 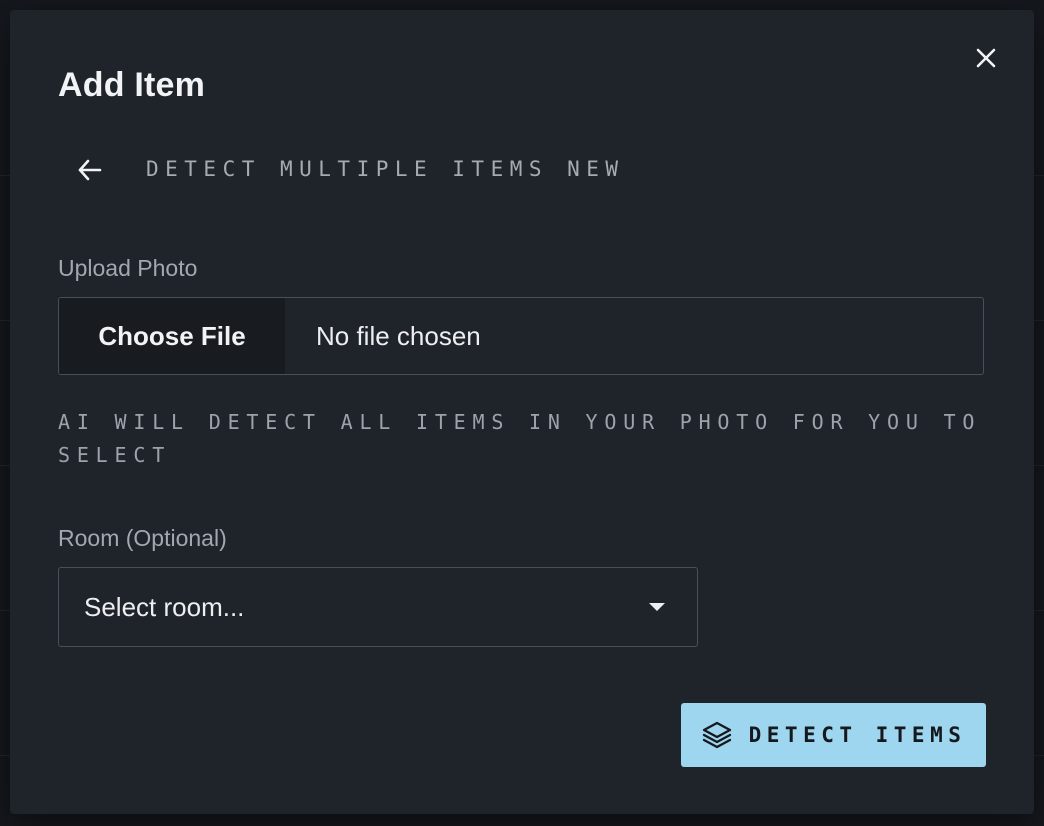 I want to click on choose-file-button: Choose File, so click(x=172, y=336).